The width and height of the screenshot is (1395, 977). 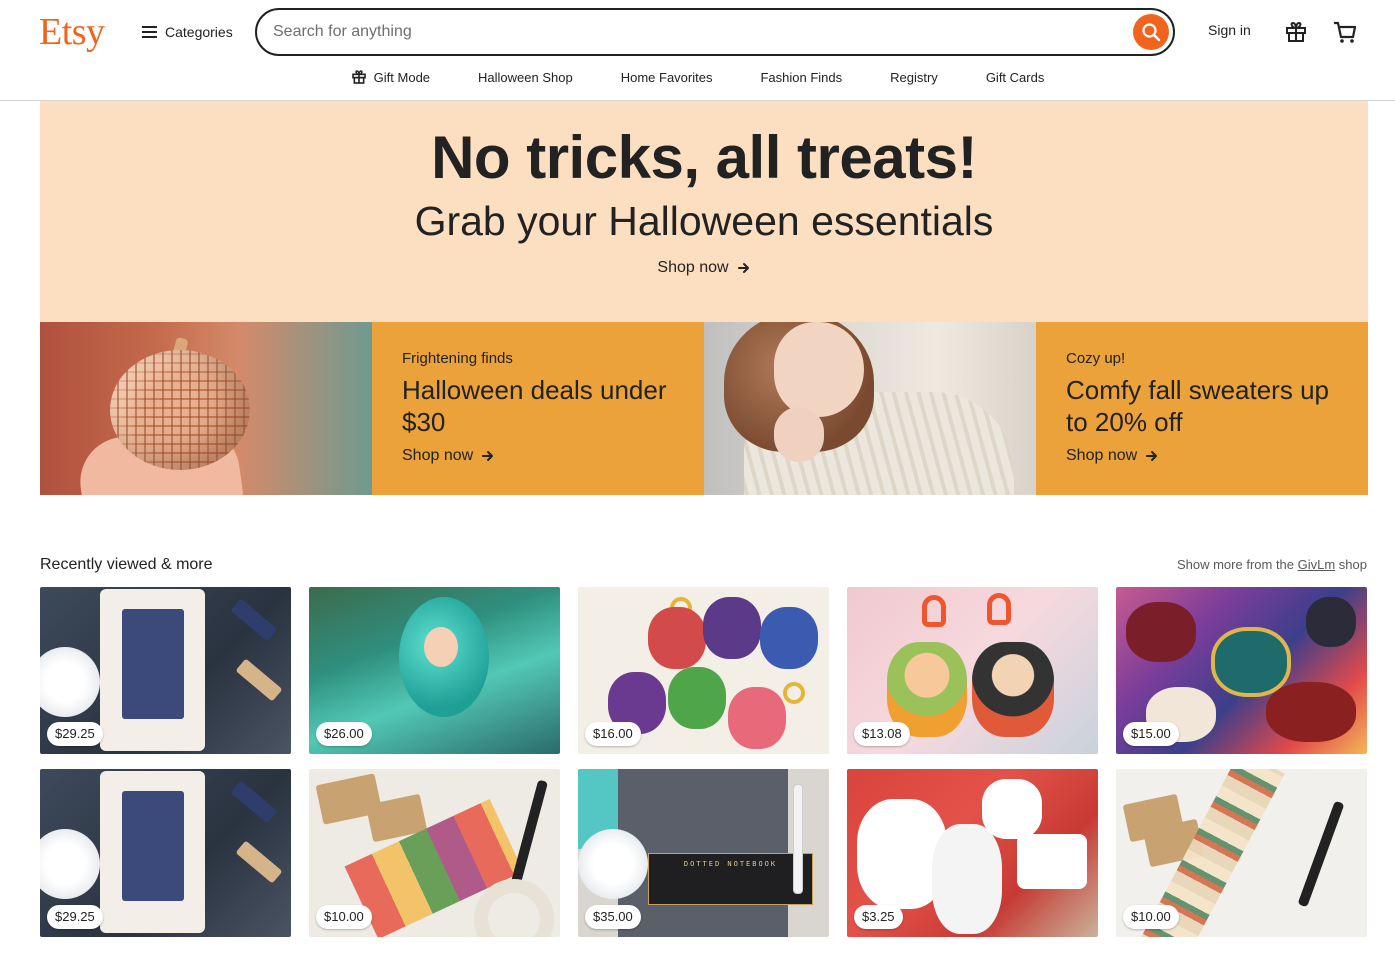 I want to click on show-more-suffix: shop, so click(x=1351, y=564).